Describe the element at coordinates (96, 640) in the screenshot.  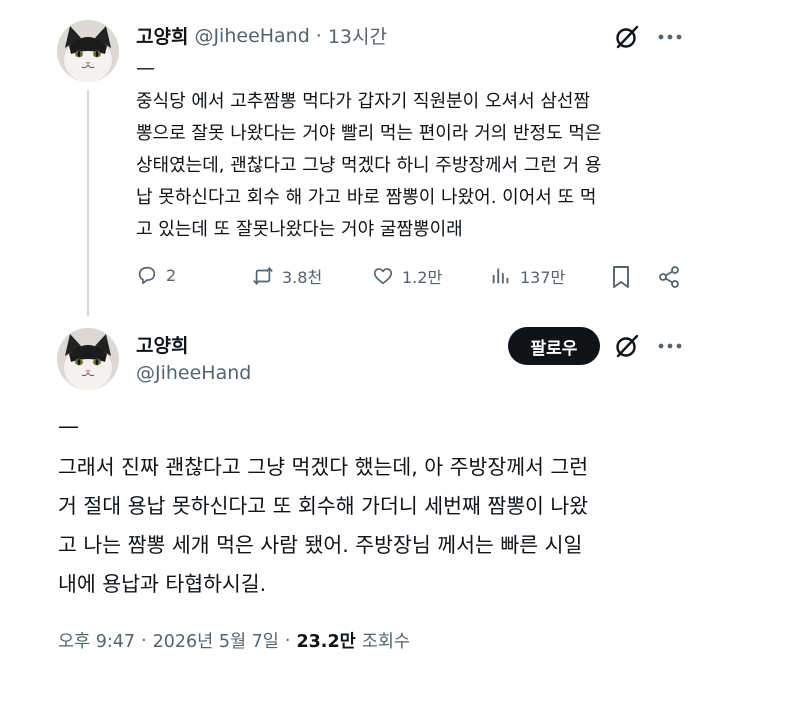
I see `tweet-time: 오후 9:47` at that location.